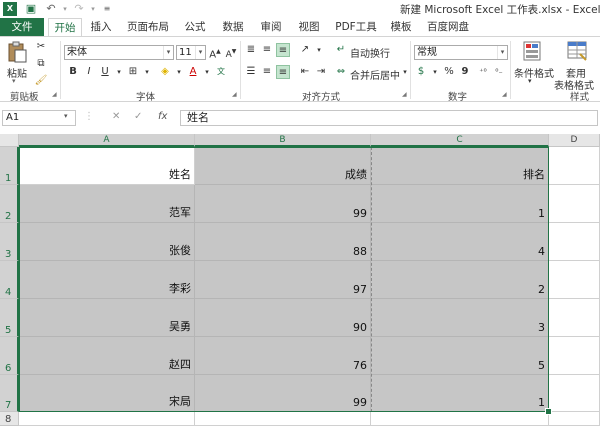 The image size is (600, 426). What do you see at coordinates (283, 50) in the screenshot?
I see `align-bottom-icon: ≡` at bounding box center [283, 50].